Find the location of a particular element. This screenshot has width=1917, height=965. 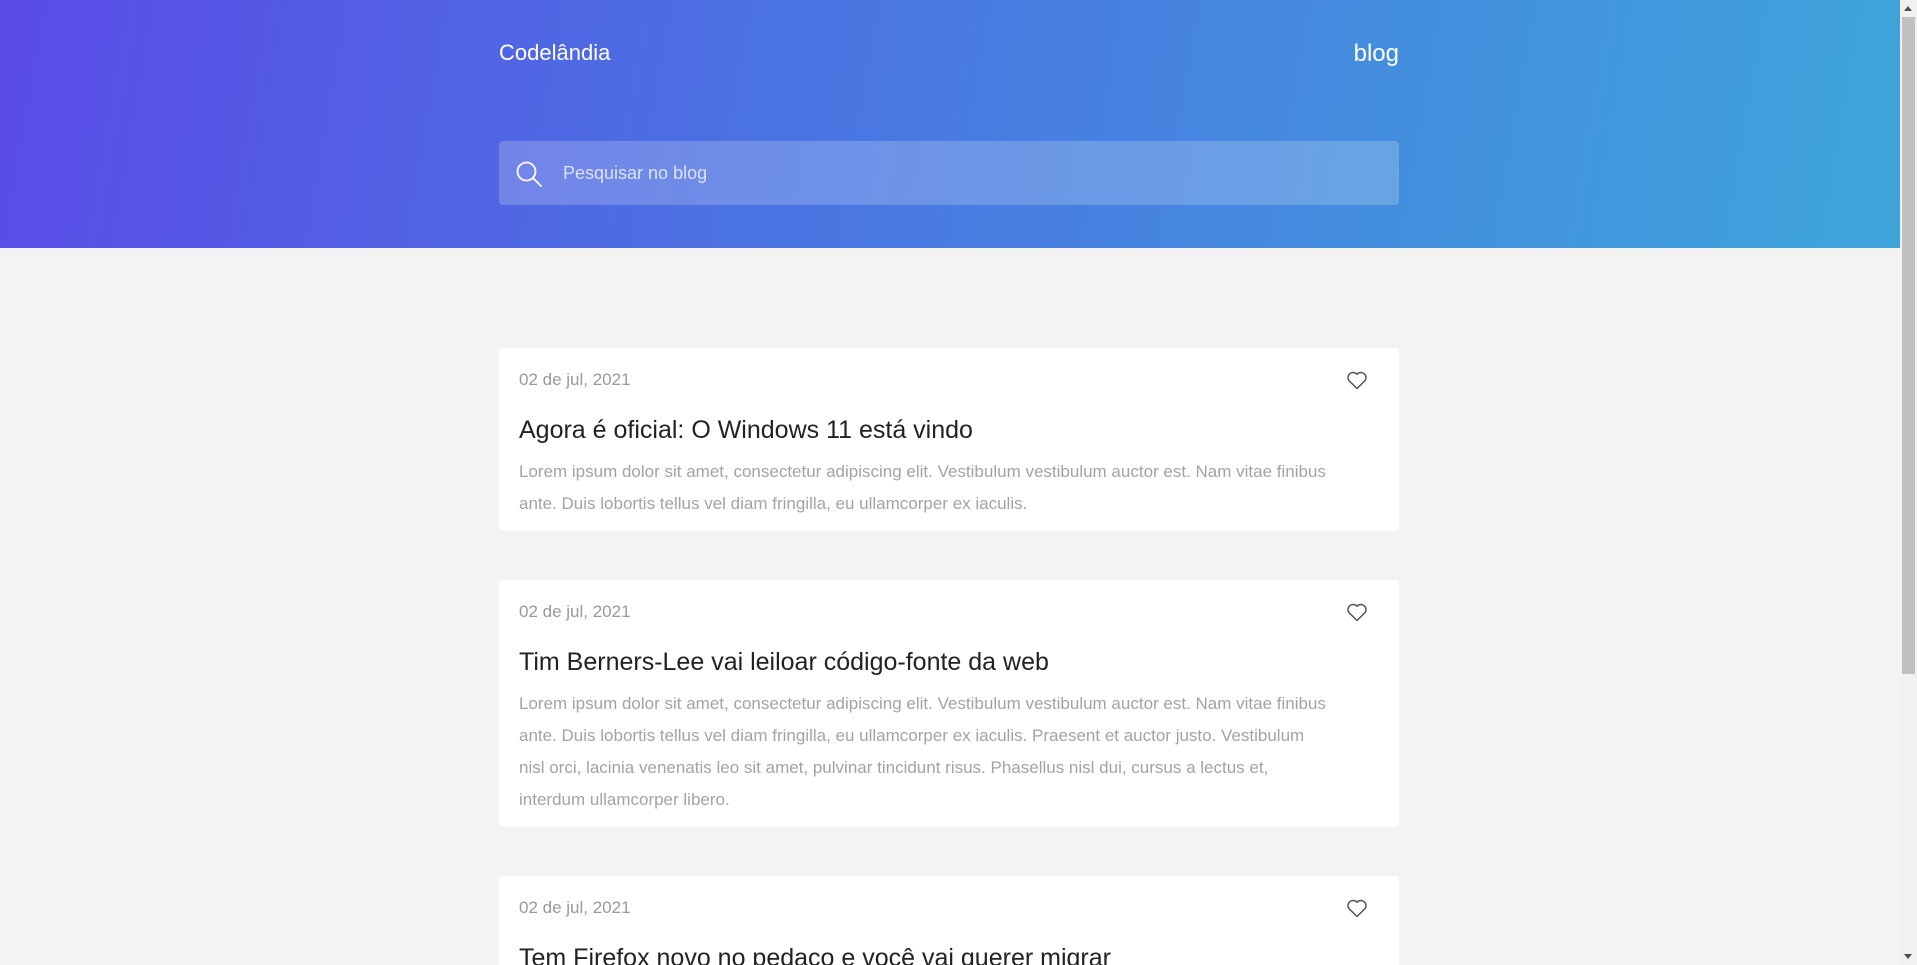

scroll-thumb is located at coordinates (1908, 345).